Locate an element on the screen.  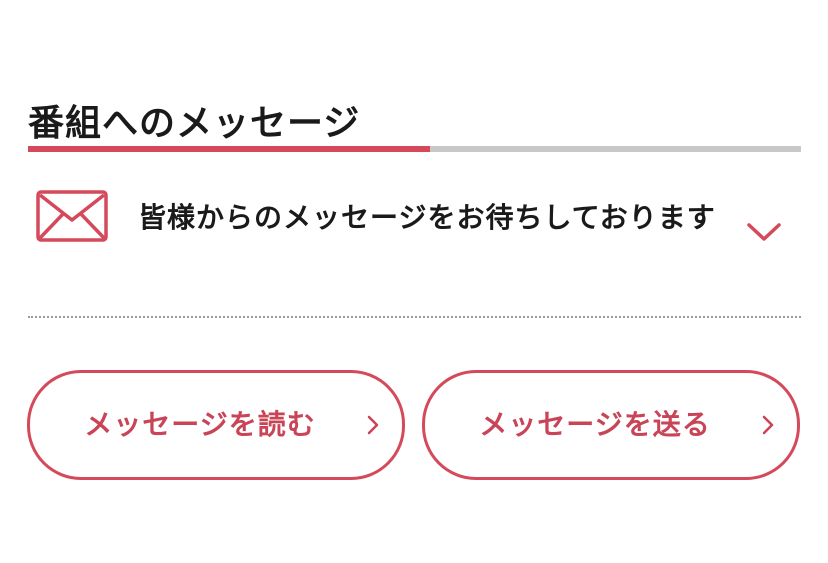
accordion-text: 皆様からのメッセージをお待ちしております is located at coordinates (427, 217).